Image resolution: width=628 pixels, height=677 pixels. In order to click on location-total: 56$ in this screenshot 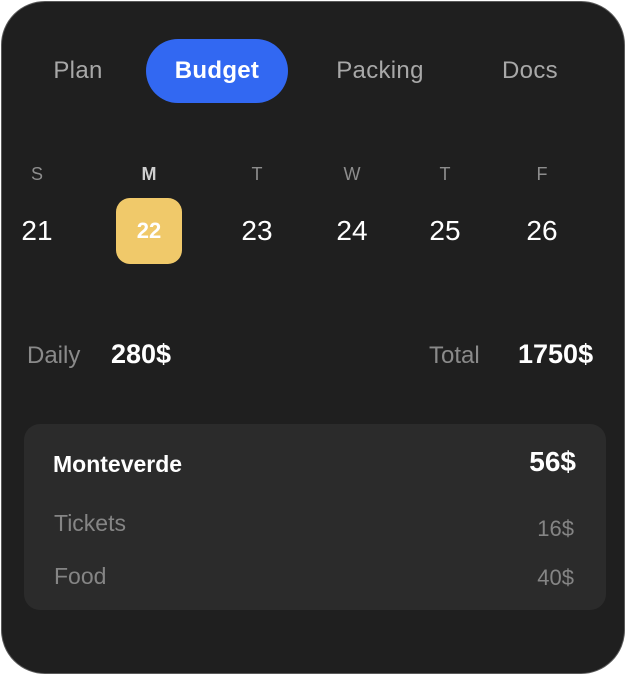, I will do `click(552, 461)`.